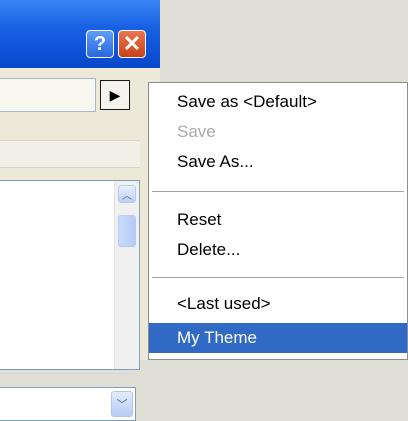 This screenshot has width=408, height=421. I want to click on menu-item-save: Save, so click(196, 131).